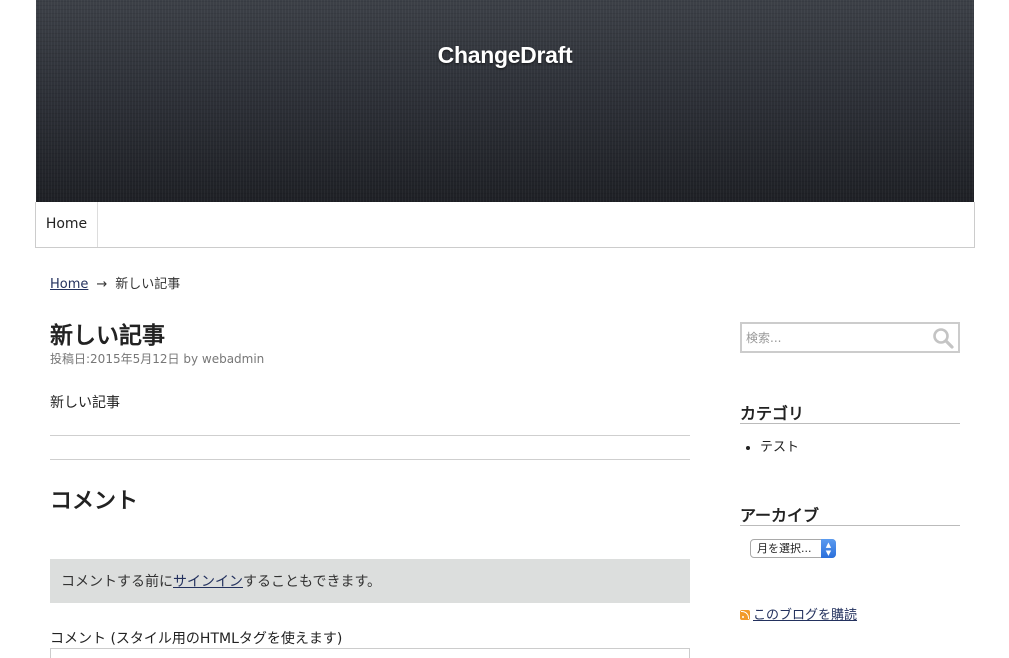  I want to click on comment-login-notice: コメントする前にサインインすることもできます。, so click(370, 581).